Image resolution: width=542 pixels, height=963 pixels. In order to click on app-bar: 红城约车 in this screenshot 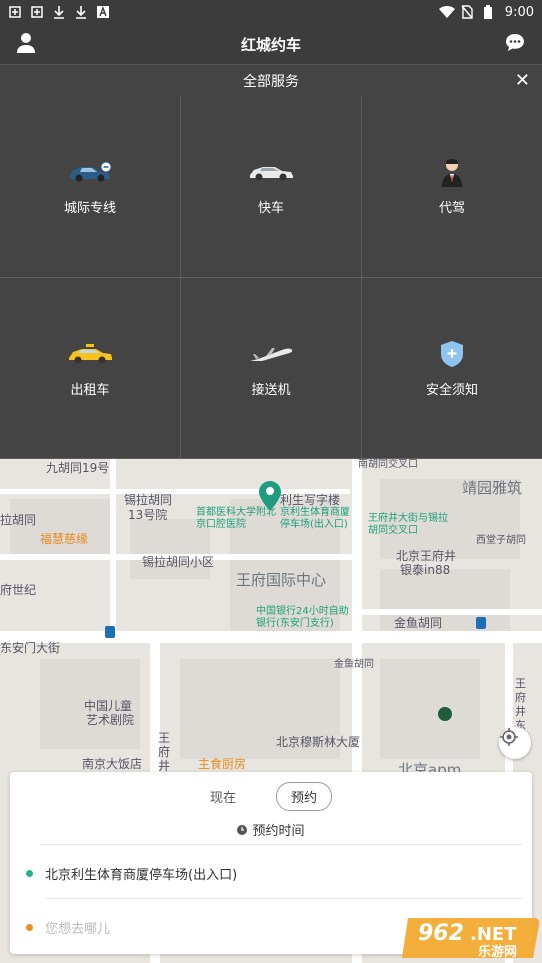, I will do `click(271, 44)`.